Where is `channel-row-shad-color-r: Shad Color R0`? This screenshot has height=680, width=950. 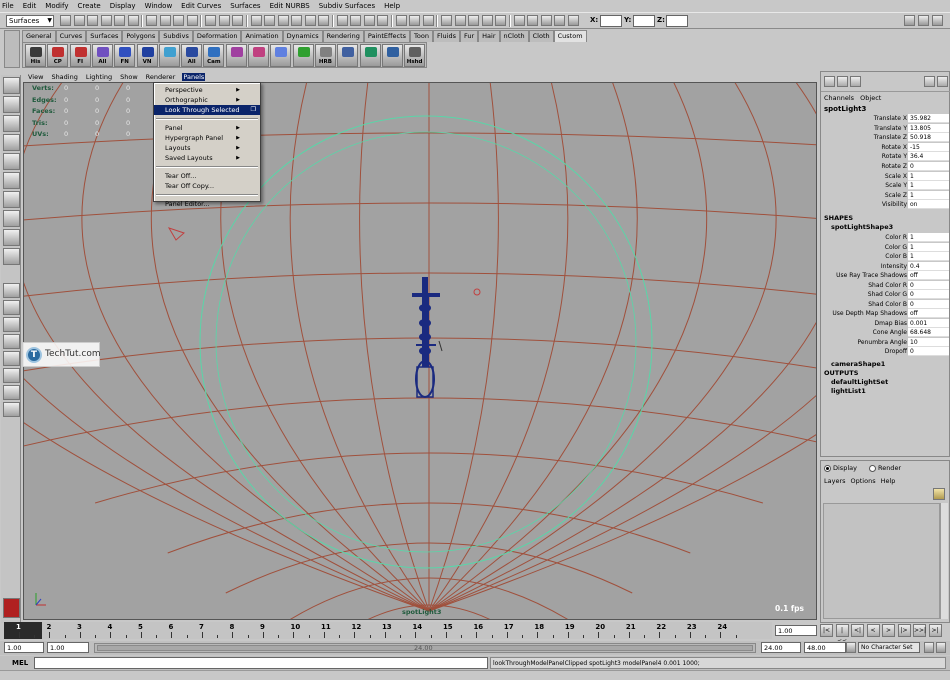
channel-row-shad-color-r: Shad Color R0 is located at coordinates (885, 285).